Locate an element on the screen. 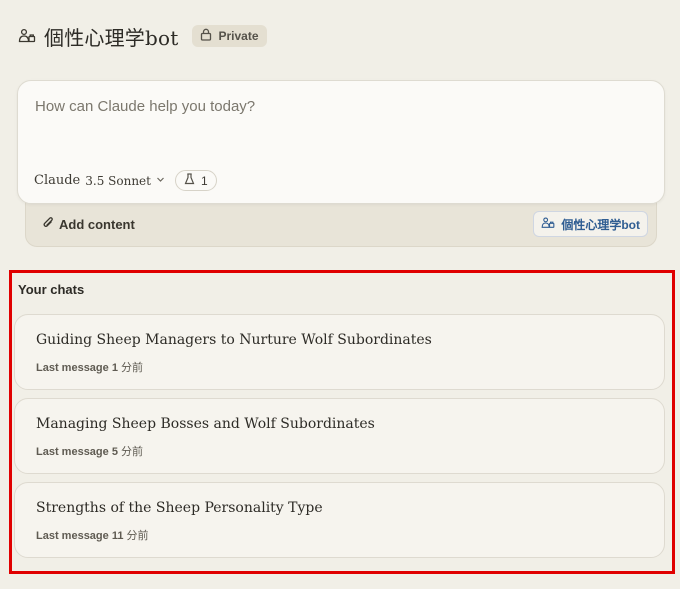  composer-toolbar: Claude 3.5 Sonnet 1 is located at coordinates (125, 180).